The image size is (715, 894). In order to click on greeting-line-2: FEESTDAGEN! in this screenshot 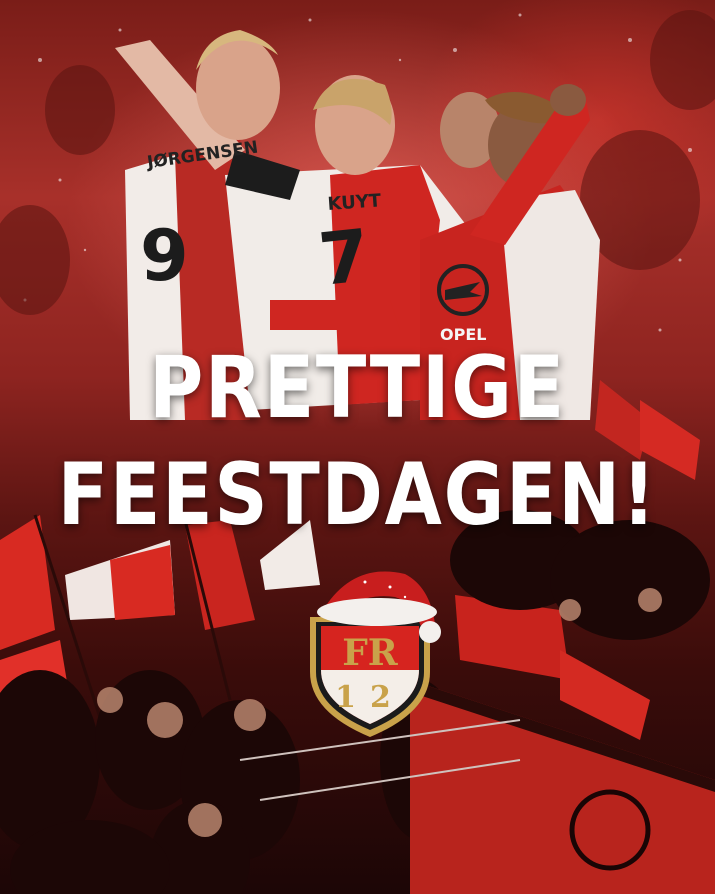, I will do `click(357, 495)`.